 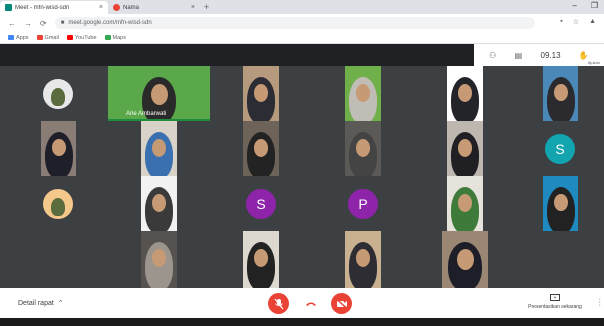 What do you see at coordinates (131, 7) in the screenshot?
I see `tab-title: Nama` at bounding box center [131, 7].